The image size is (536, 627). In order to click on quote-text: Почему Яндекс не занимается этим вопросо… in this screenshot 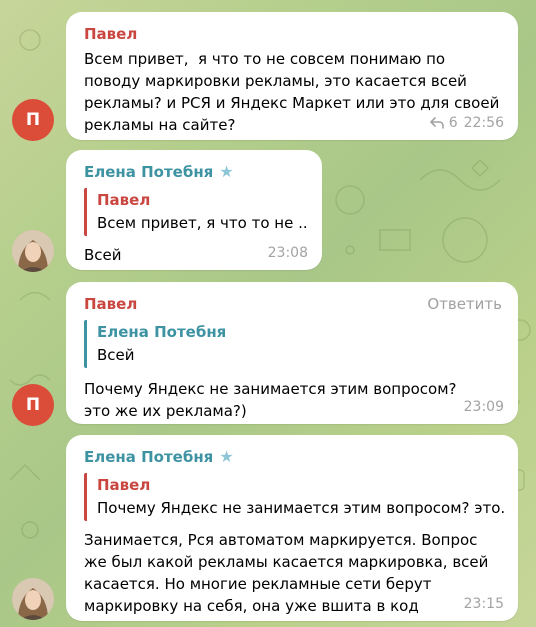, I will do `click(300, 508)`.